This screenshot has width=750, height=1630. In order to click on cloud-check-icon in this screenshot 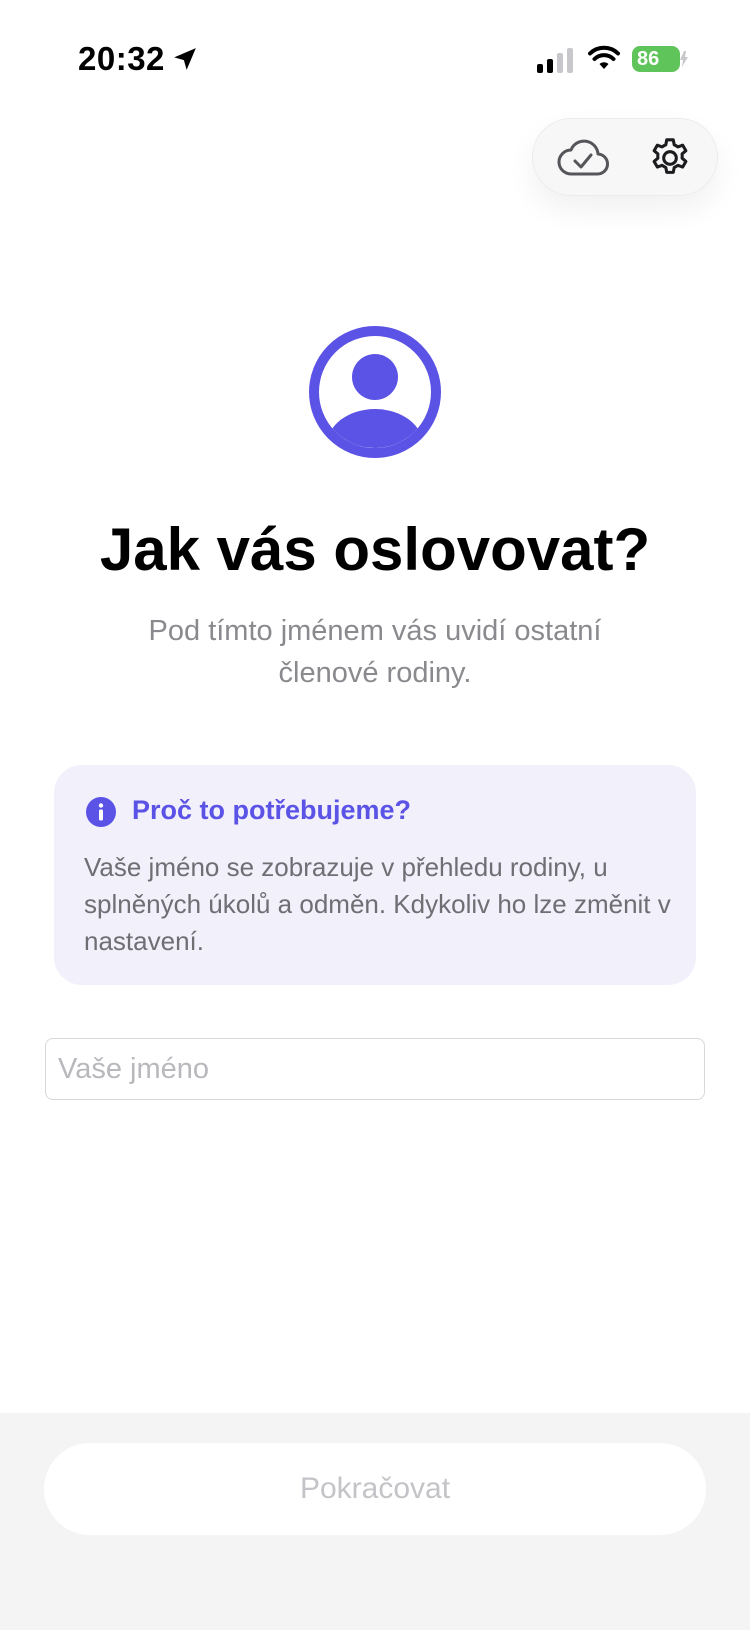, I will do `click(583, 157)`.